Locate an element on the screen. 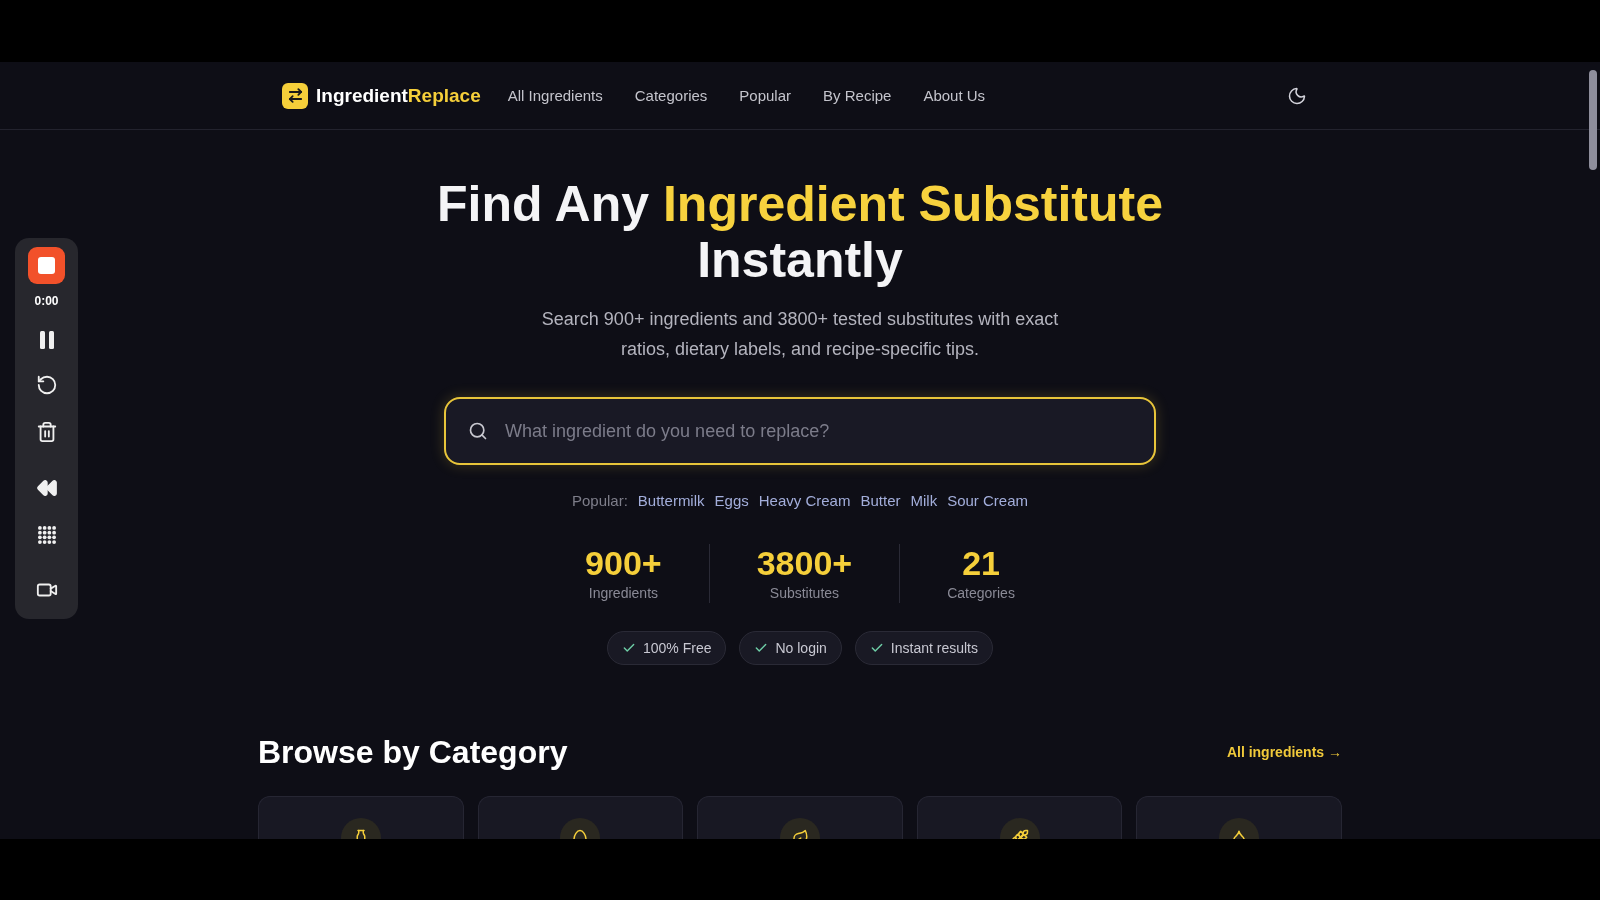  popular-ingredient-link: Sour Cream is located at coordinates (987, 501).